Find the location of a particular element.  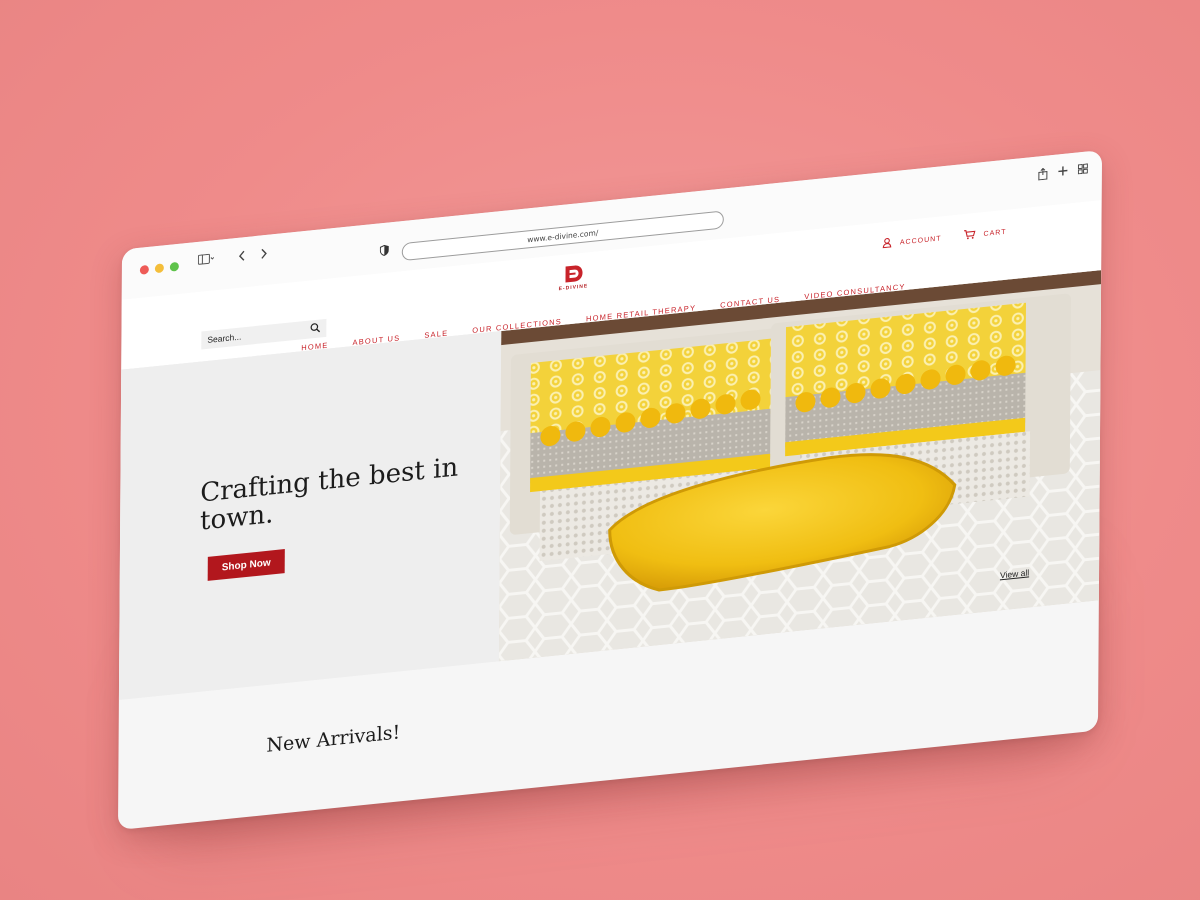

close-window-button is located at coordinates (144, 269).